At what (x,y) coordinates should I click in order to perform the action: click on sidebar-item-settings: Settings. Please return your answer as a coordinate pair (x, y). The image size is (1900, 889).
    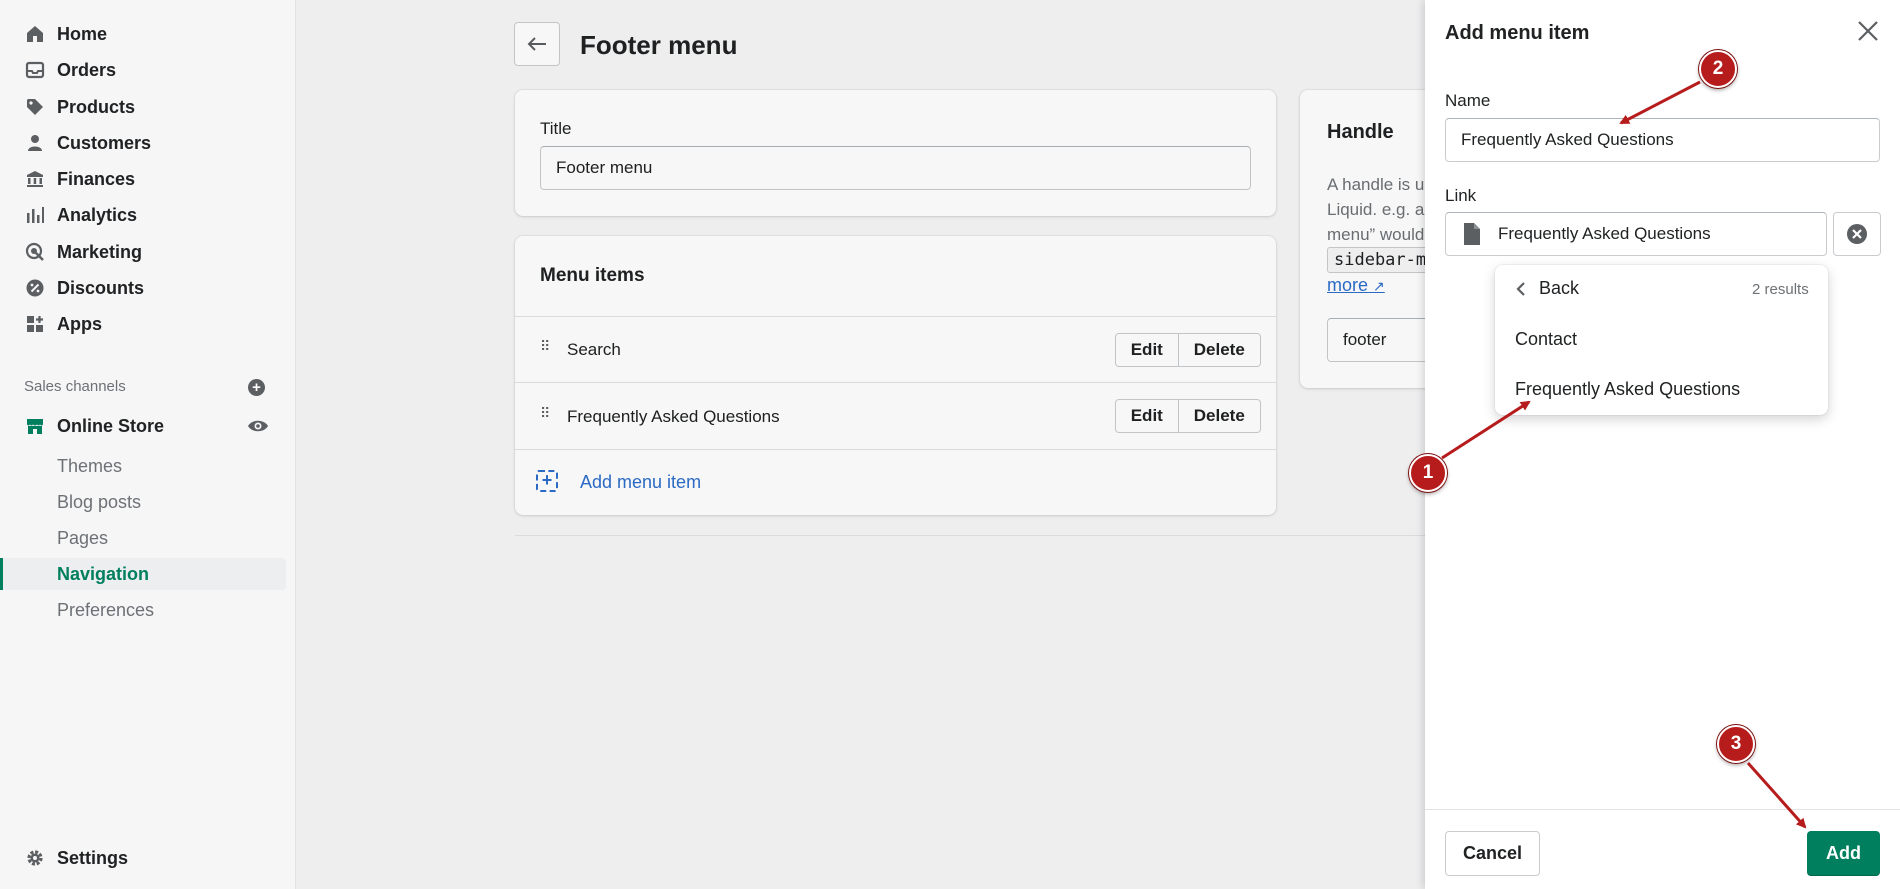
    Looking at the image, I should click on (143, 858).